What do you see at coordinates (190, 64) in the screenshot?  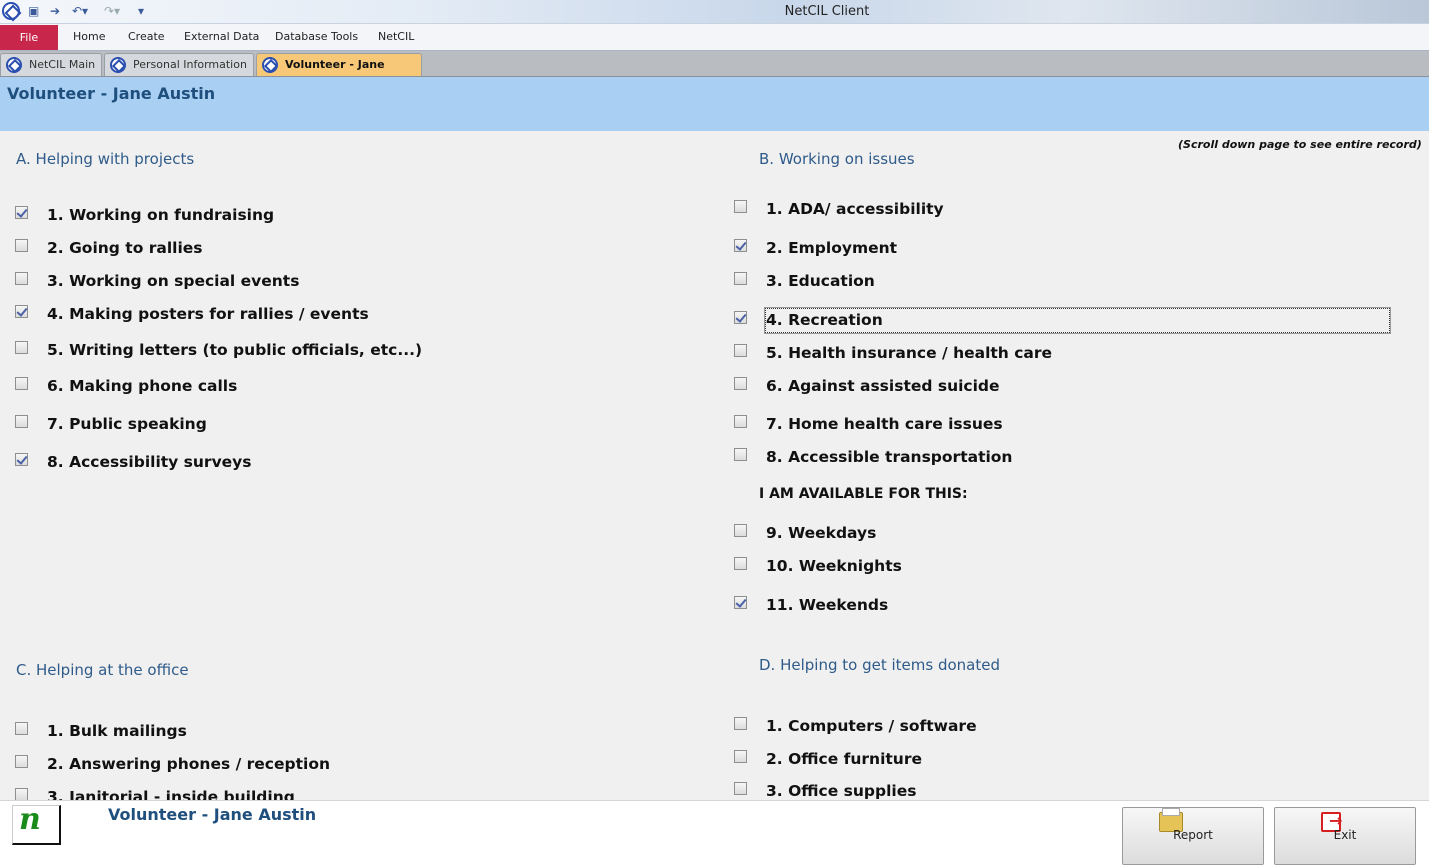 I see `doc-tab-label: Personal Information` at bounding box center [190, 64].